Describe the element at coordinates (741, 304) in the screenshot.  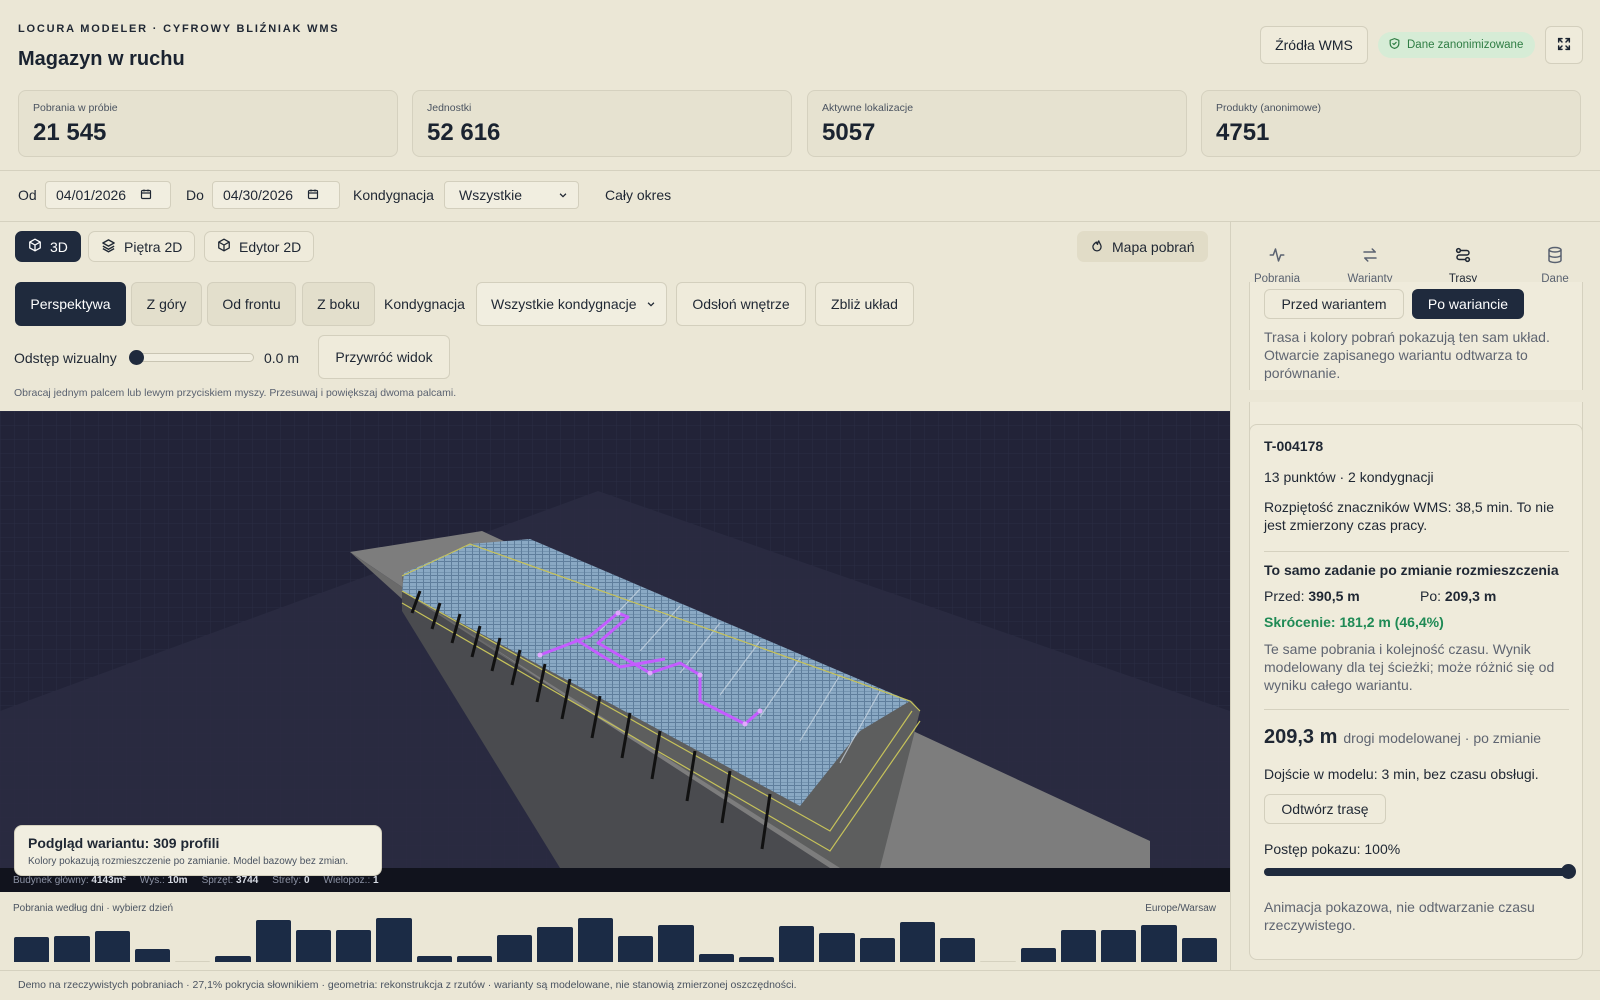
I see `reveal-interior-button: Odsłoń wnętrze` at that location.